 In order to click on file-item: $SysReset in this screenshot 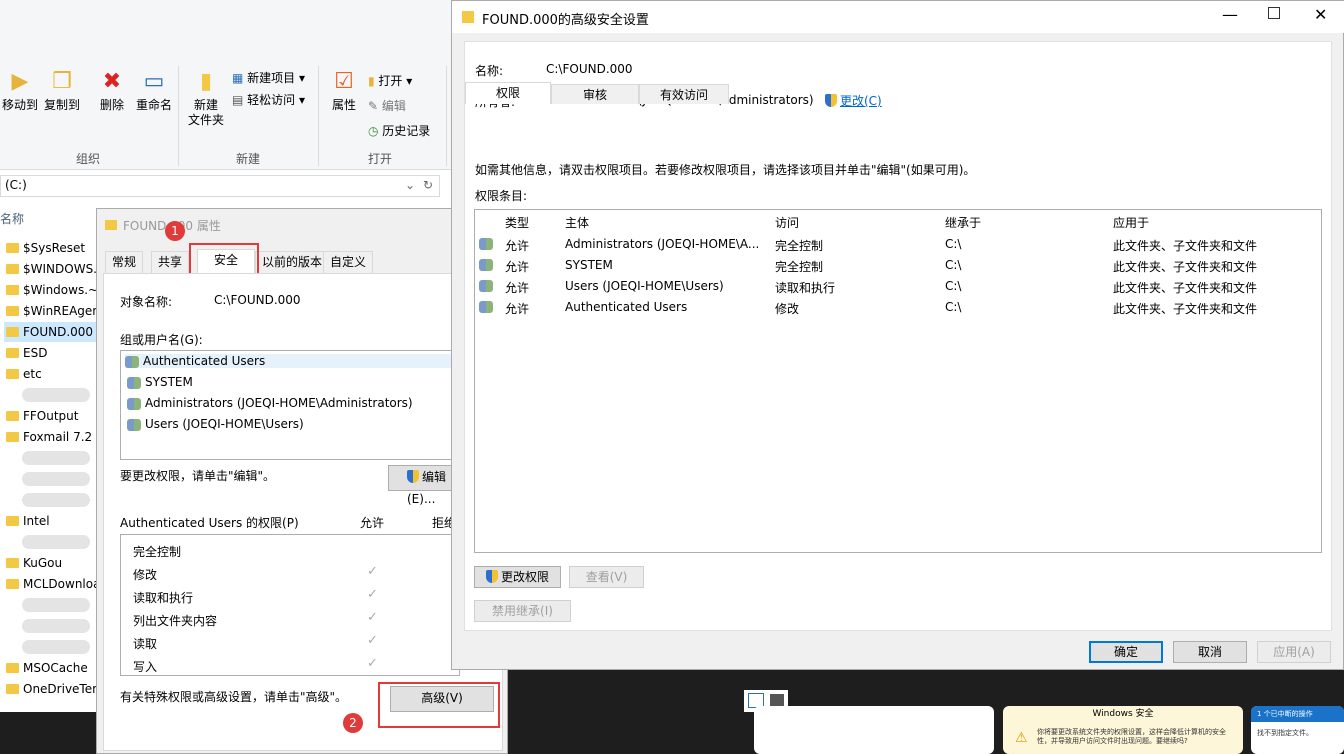, I will do `click(50, 248)`.